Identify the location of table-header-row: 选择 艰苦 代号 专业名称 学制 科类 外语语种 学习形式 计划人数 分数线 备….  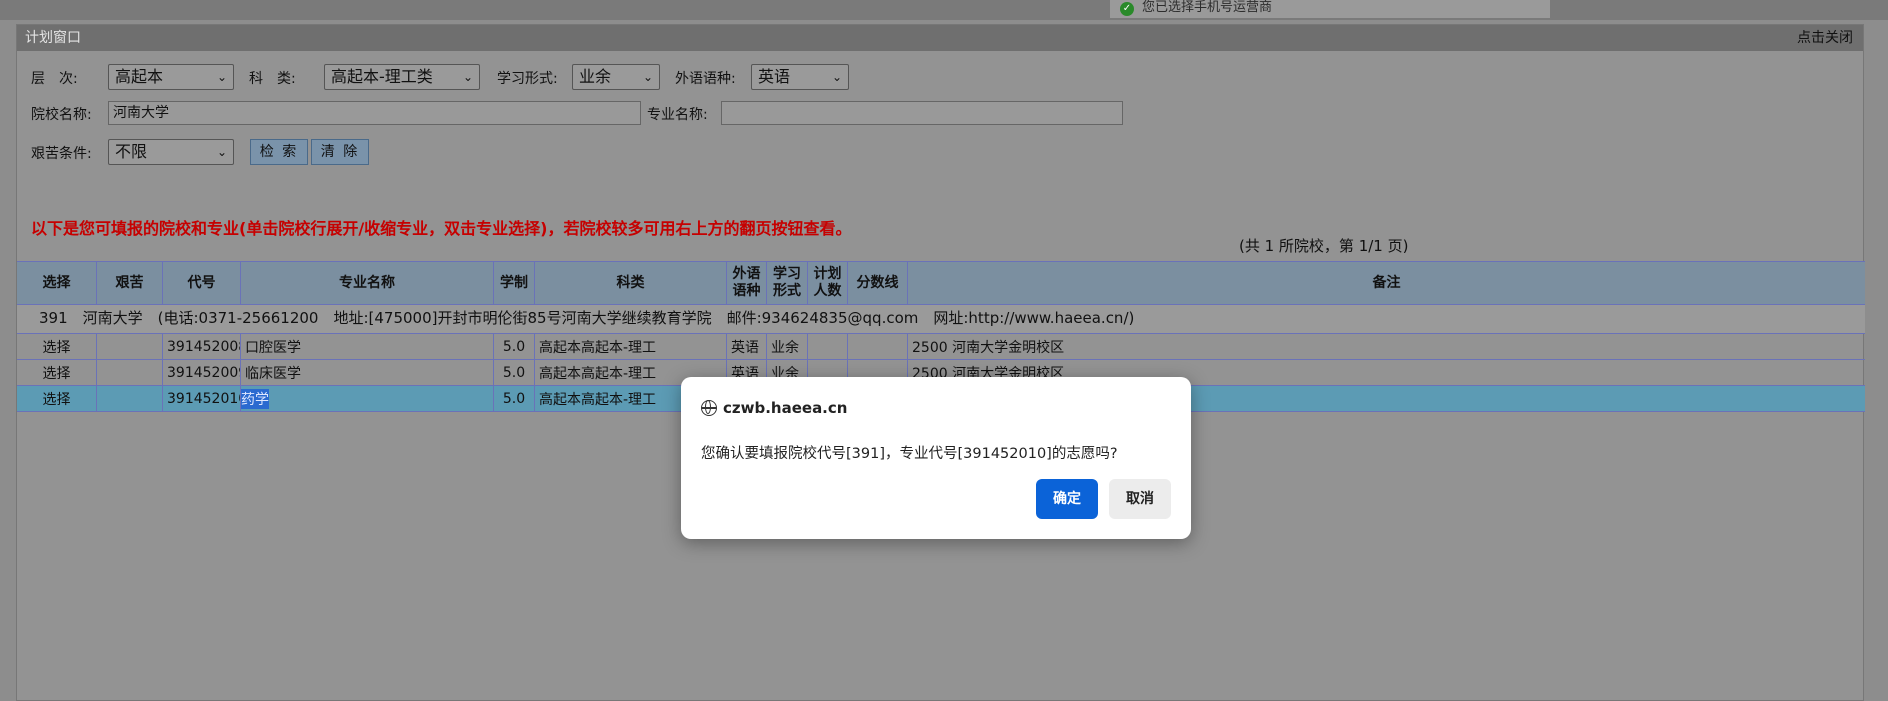
(941, 283).